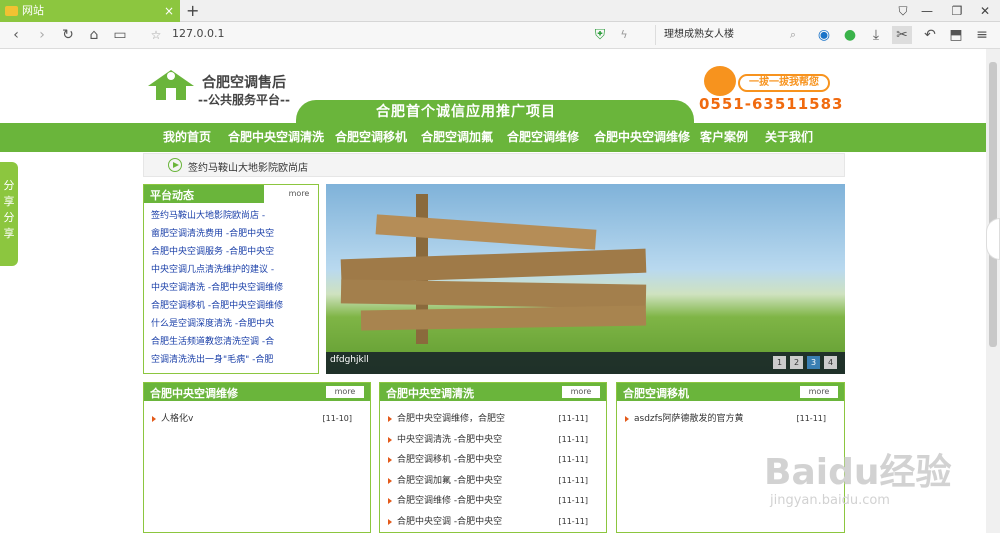 The width and height of the screenshot is (1000, 533). What do you see at coordinates (449, 501) in the screenshot?
I see `article-title: 合肥空调维修 -合肥中央空` at bounding box center [449, 501].